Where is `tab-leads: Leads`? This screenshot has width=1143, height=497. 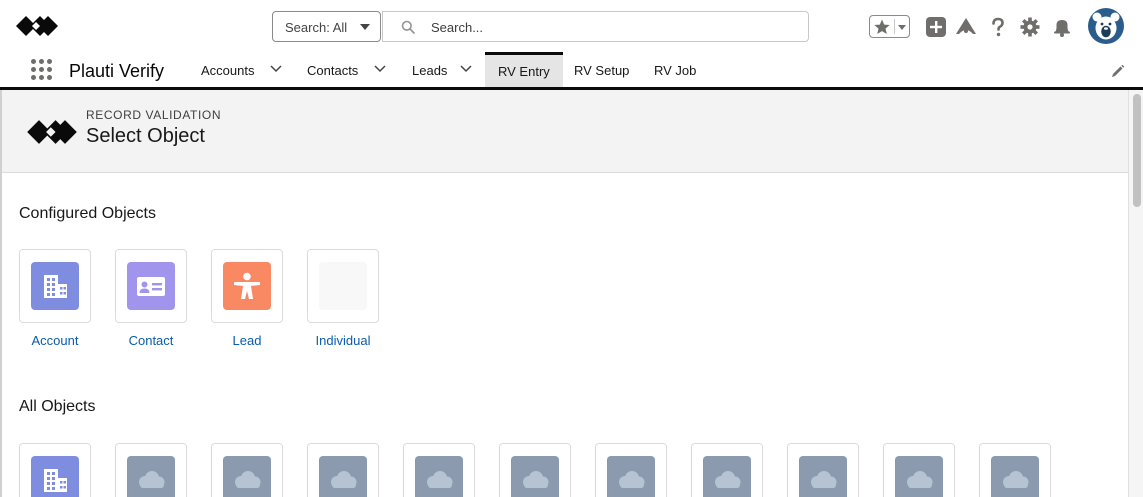
tab-leads: Leads is located at coordinates (442, 69).